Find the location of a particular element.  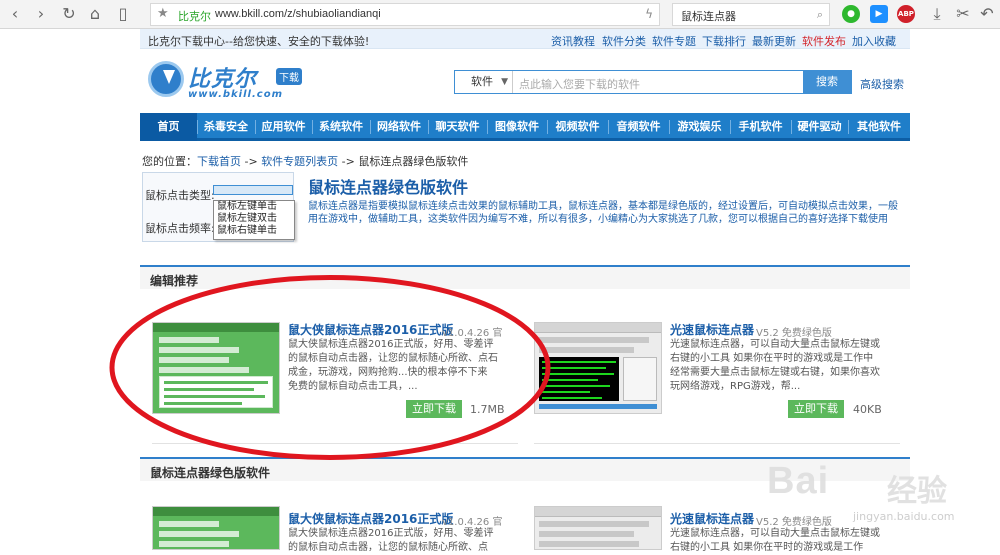

nav-item: 首页 is located at coordinates (168, 127).